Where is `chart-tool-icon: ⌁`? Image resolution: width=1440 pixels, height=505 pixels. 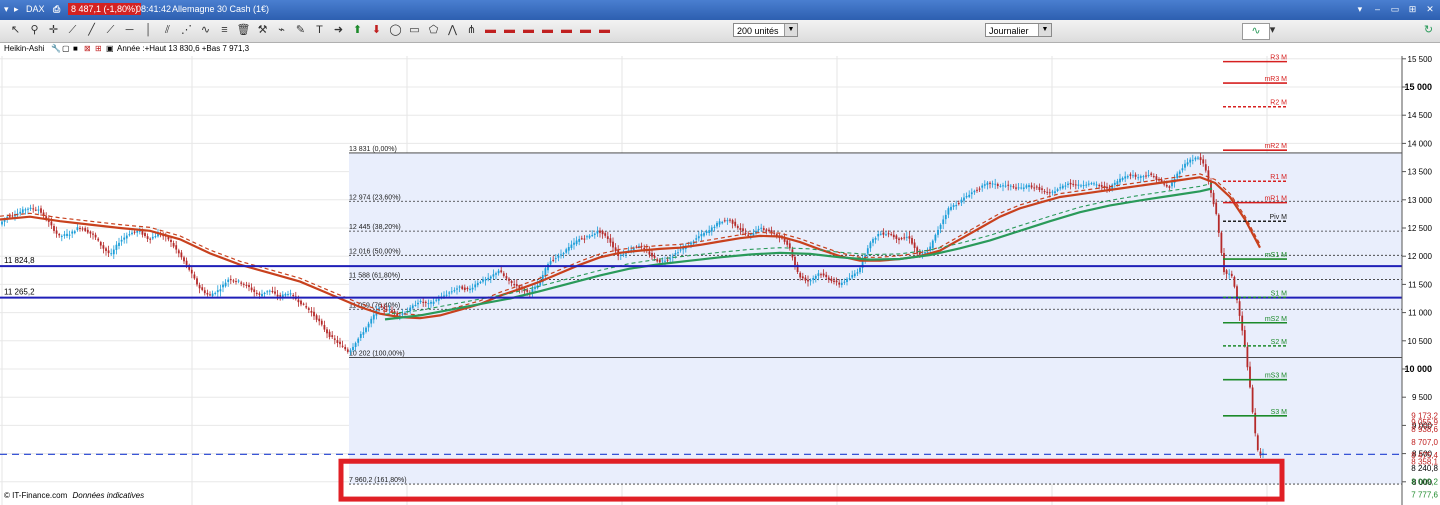 chart-tool-icon: ⌁ is located at coordinates (281, 30).